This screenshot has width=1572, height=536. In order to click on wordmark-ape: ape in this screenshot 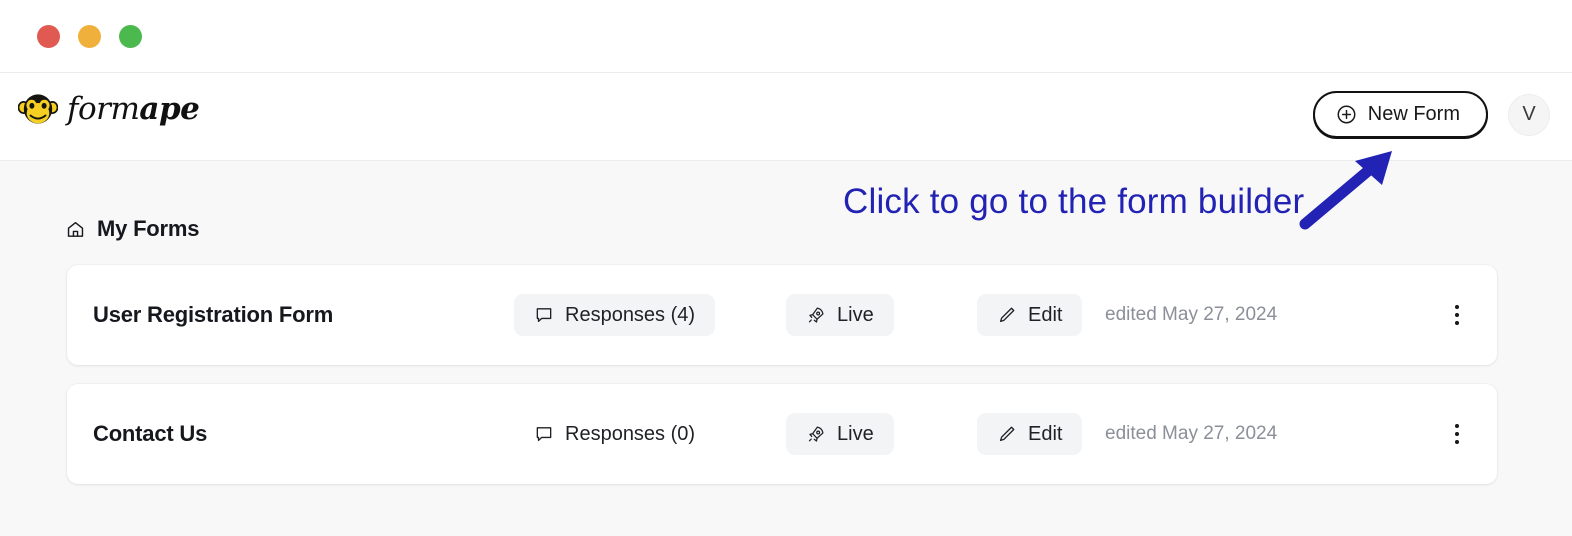, I will do `click(169, 108)`.